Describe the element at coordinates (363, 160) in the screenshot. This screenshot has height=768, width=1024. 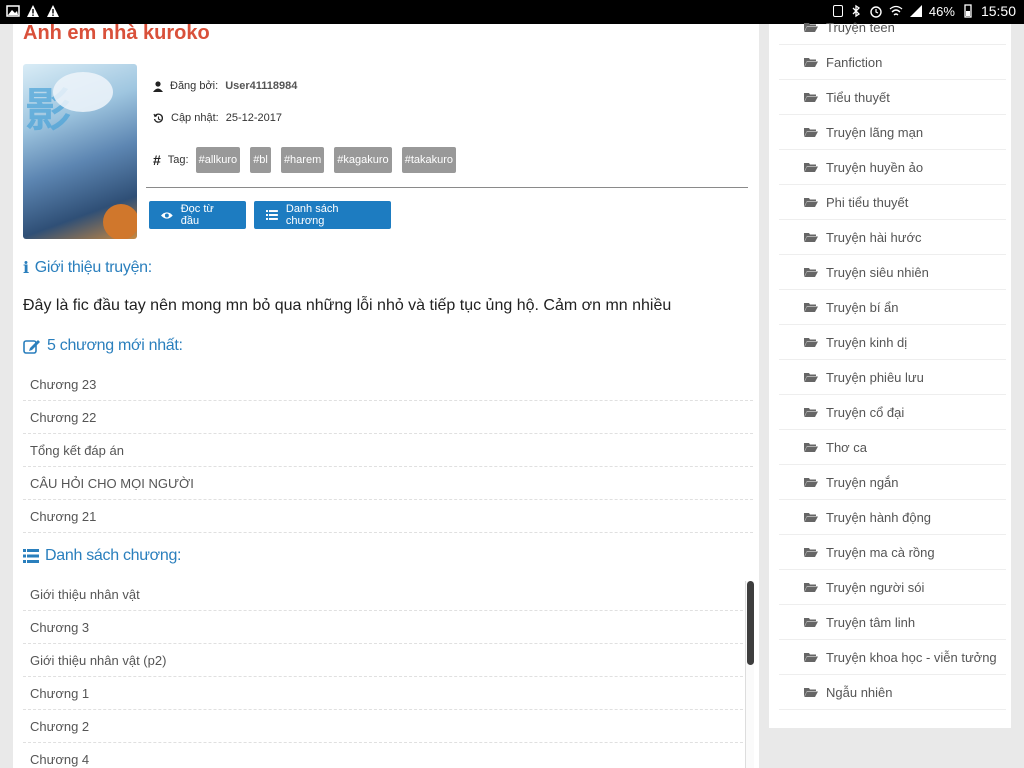
I see `tag-chip: #kagakuro` at that location.